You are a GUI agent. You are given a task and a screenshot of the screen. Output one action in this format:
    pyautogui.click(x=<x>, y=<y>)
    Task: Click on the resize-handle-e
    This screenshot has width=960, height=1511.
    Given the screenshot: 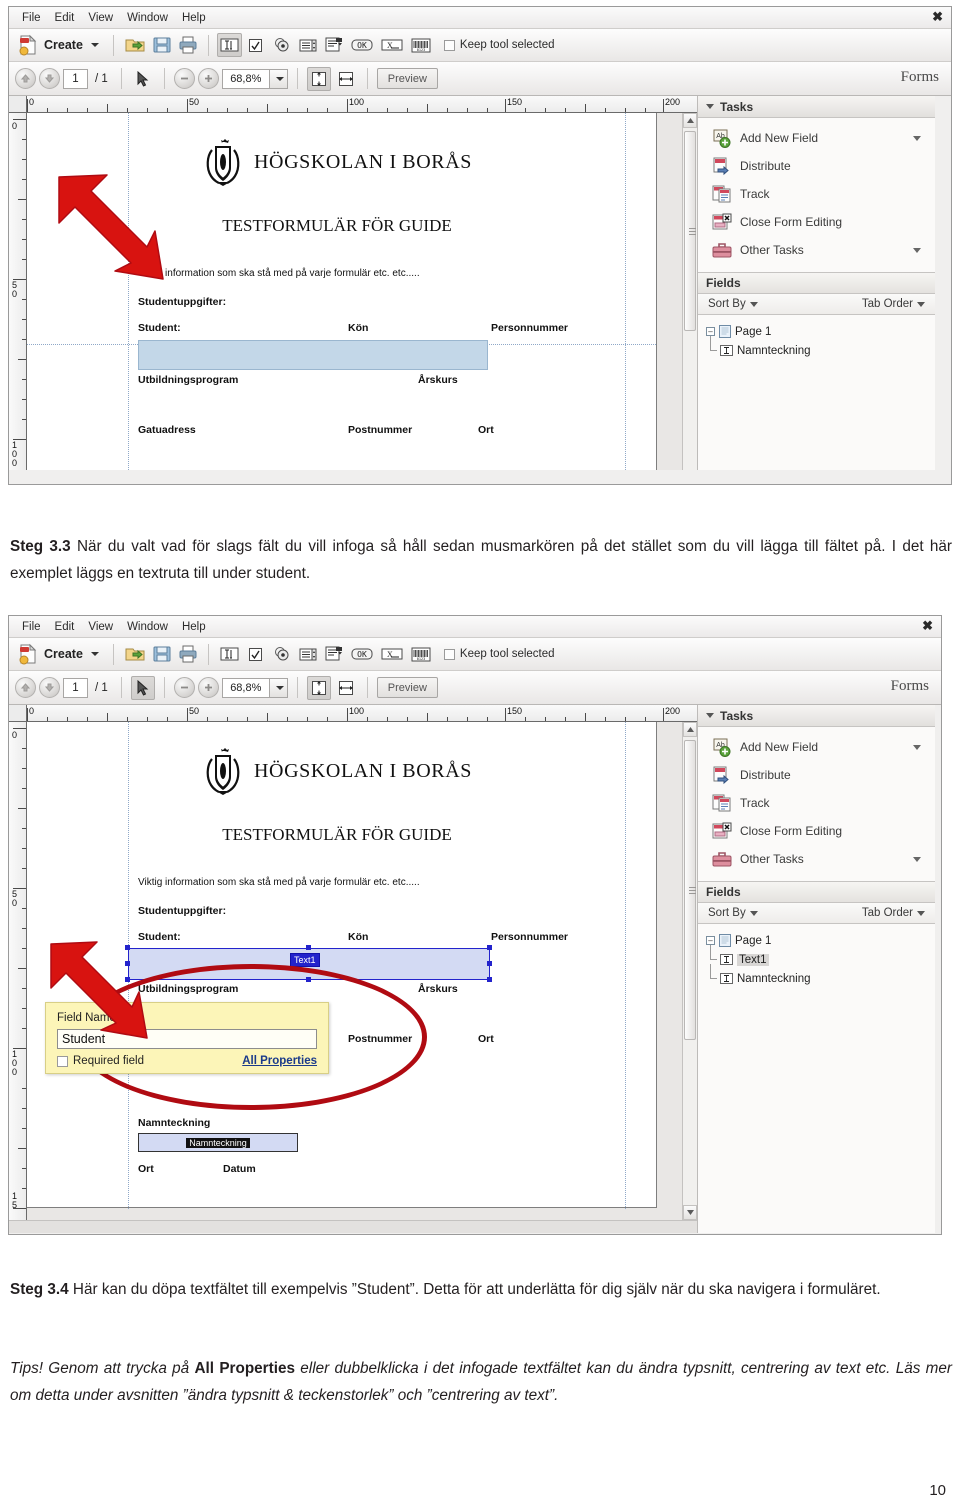 What is the action you would take?
    pyautogui.click(x=489, y=963)
    